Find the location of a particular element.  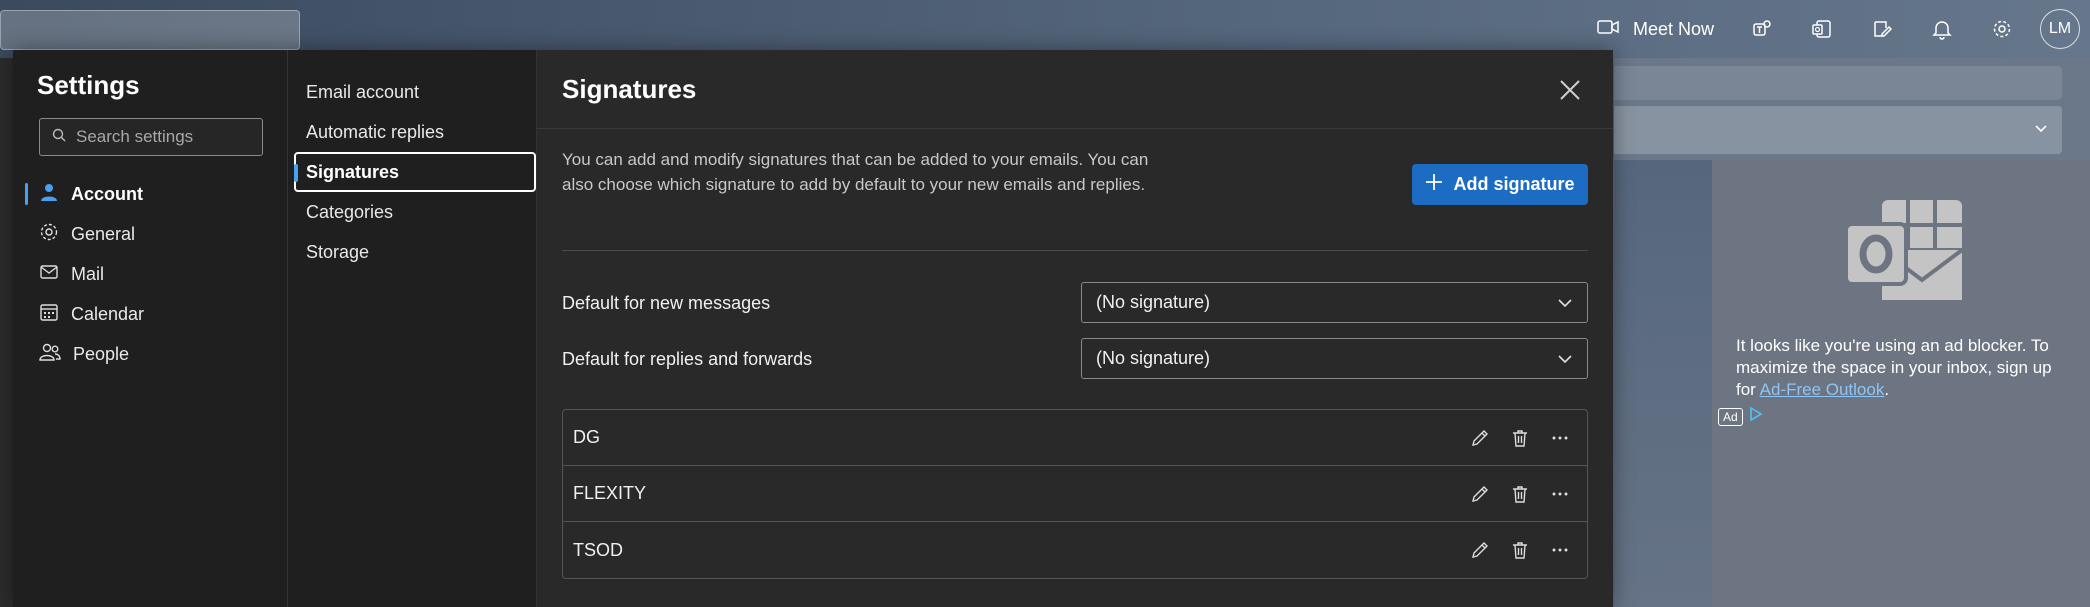

ad-text-end: . is located at coordinates (1887, 389).